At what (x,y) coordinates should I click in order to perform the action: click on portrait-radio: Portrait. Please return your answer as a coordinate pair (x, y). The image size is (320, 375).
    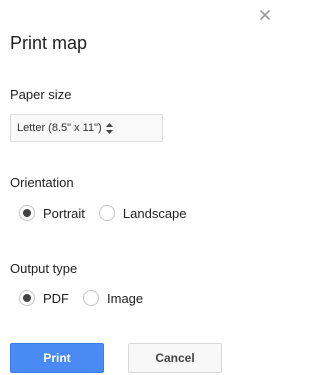
    Looking at the image, I should click on (52, 213).